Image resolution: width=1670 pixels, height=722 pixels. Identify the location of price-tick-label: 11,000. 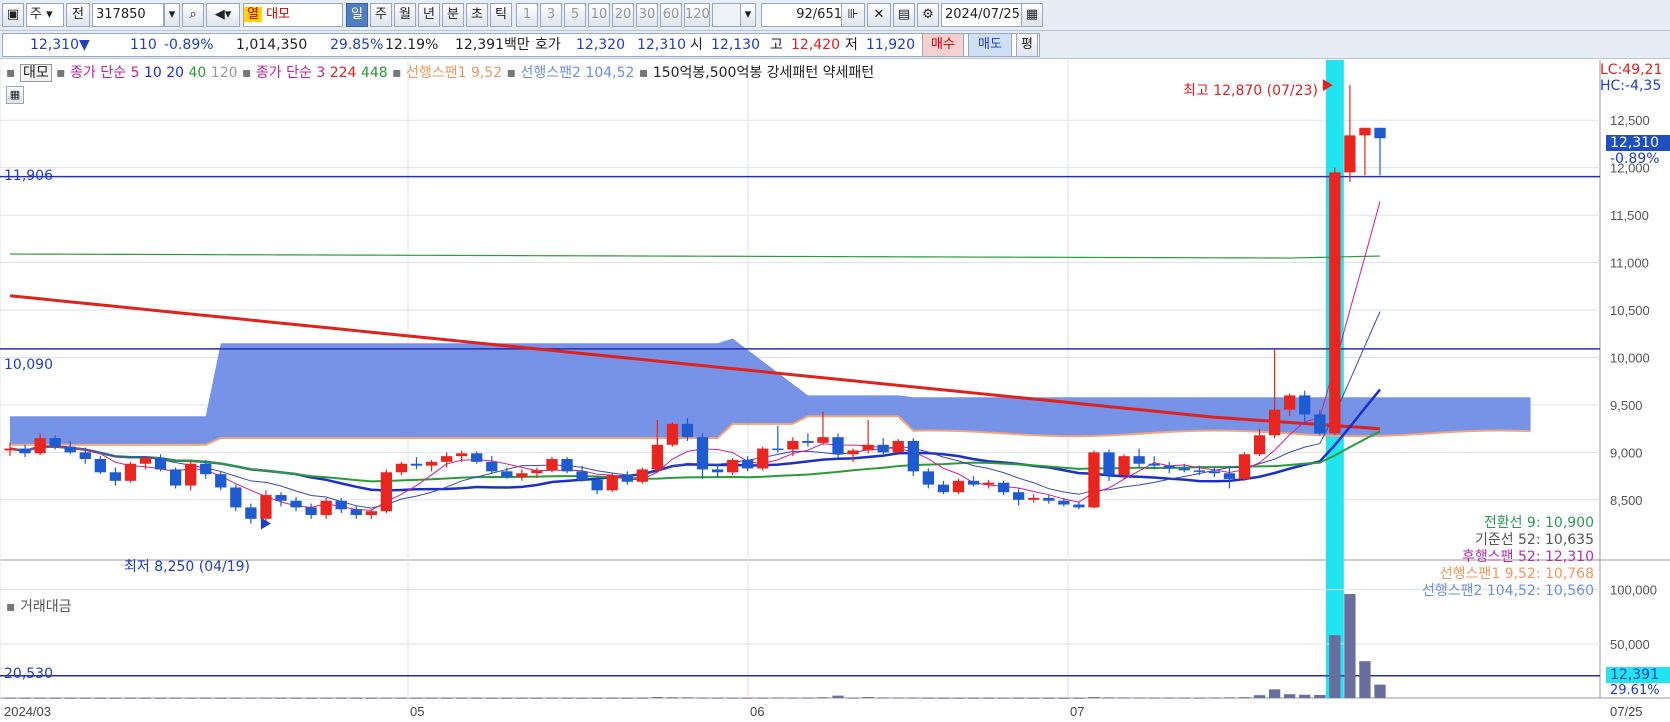
(1629, 263).